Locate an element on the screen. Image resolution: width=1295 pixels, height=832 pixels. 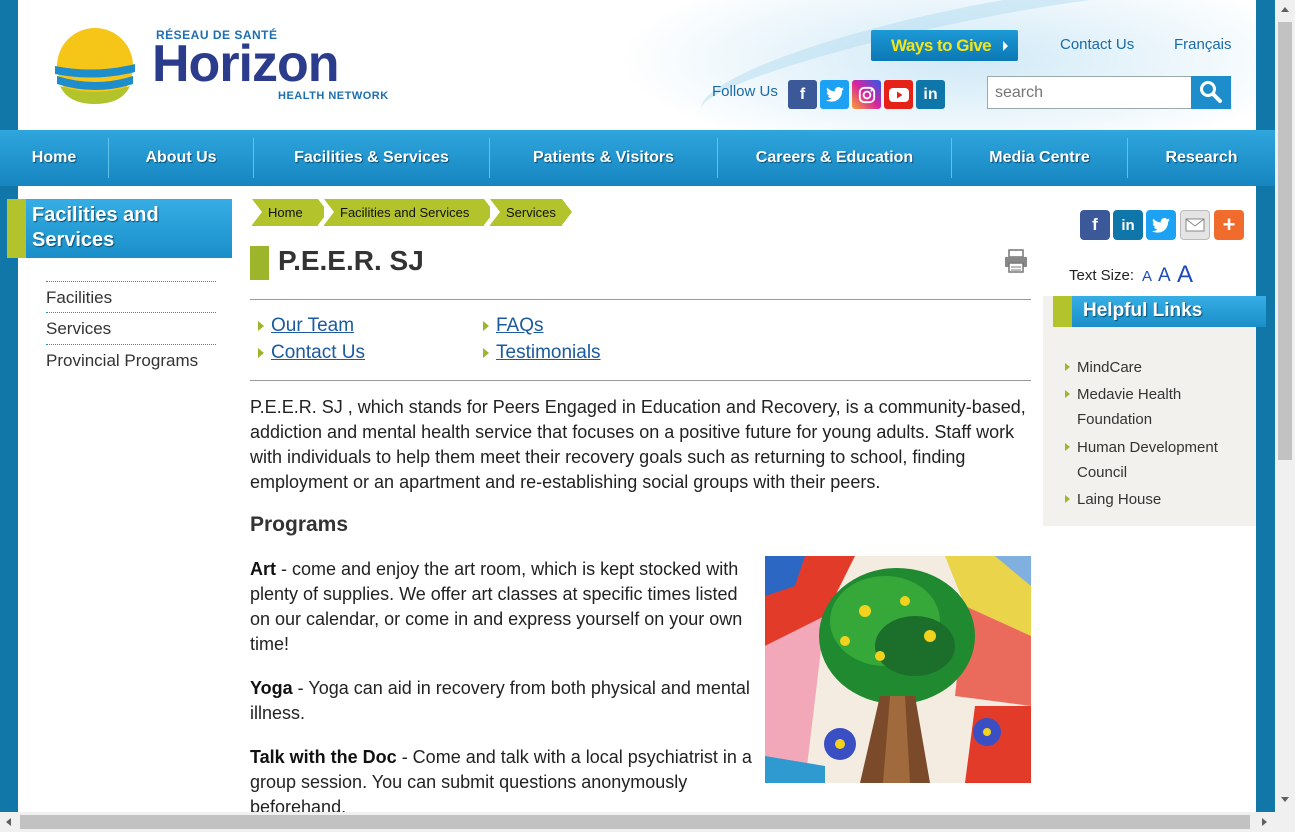
contact-us-sub-link: Contact Us is located at coordinates (318, 353).